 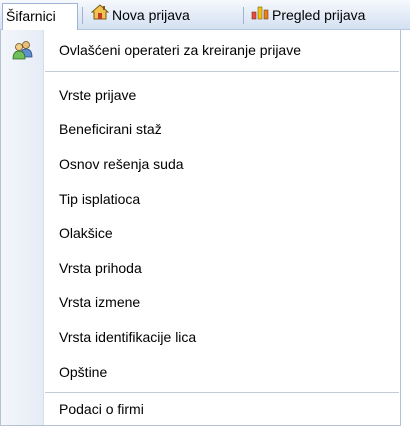 I want to click on menu-item-vrsta-identifikacije-lica: Vrsta identifikacije lica, so click(x=201, y=337).